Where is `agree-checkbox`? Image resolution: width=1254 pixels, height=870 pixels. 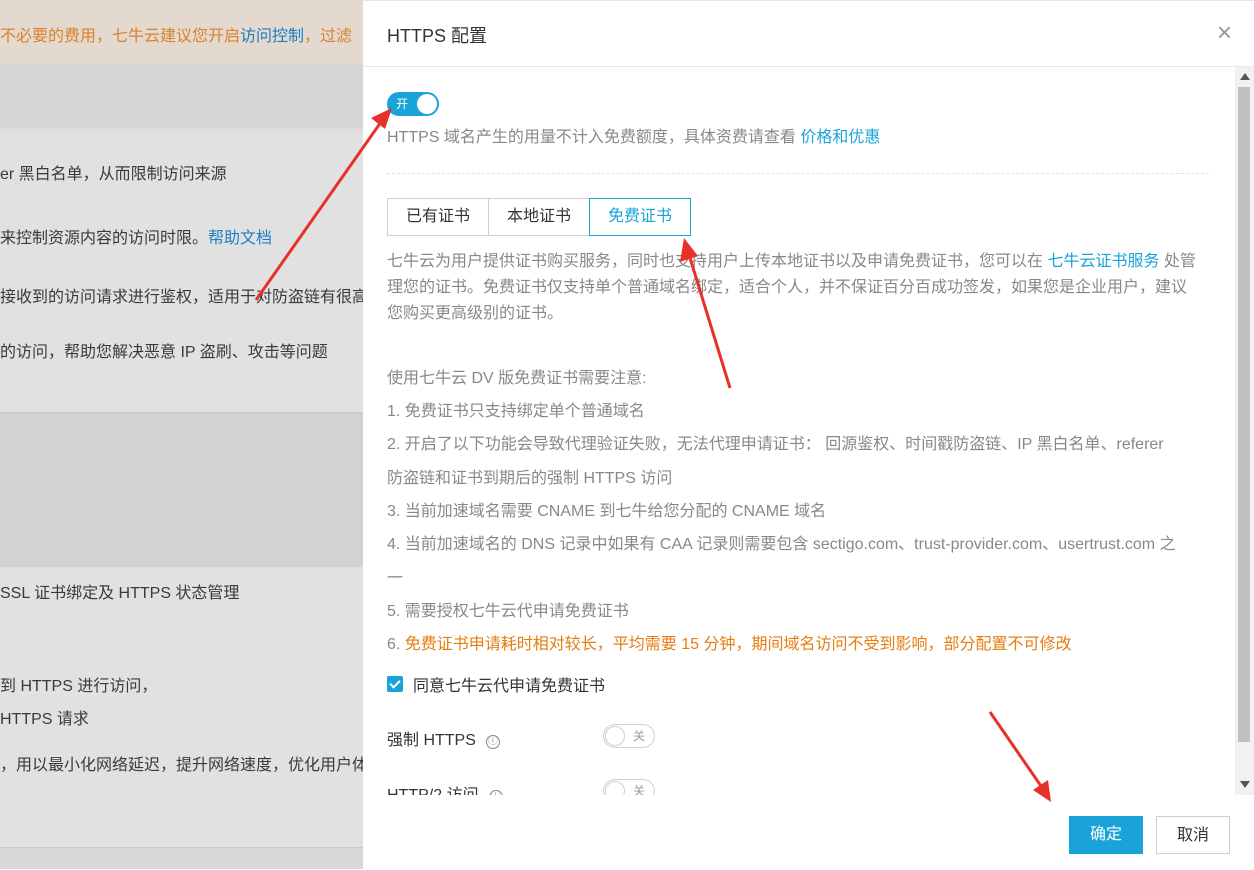 agree-checkbox is located at coordinates (395, 684).